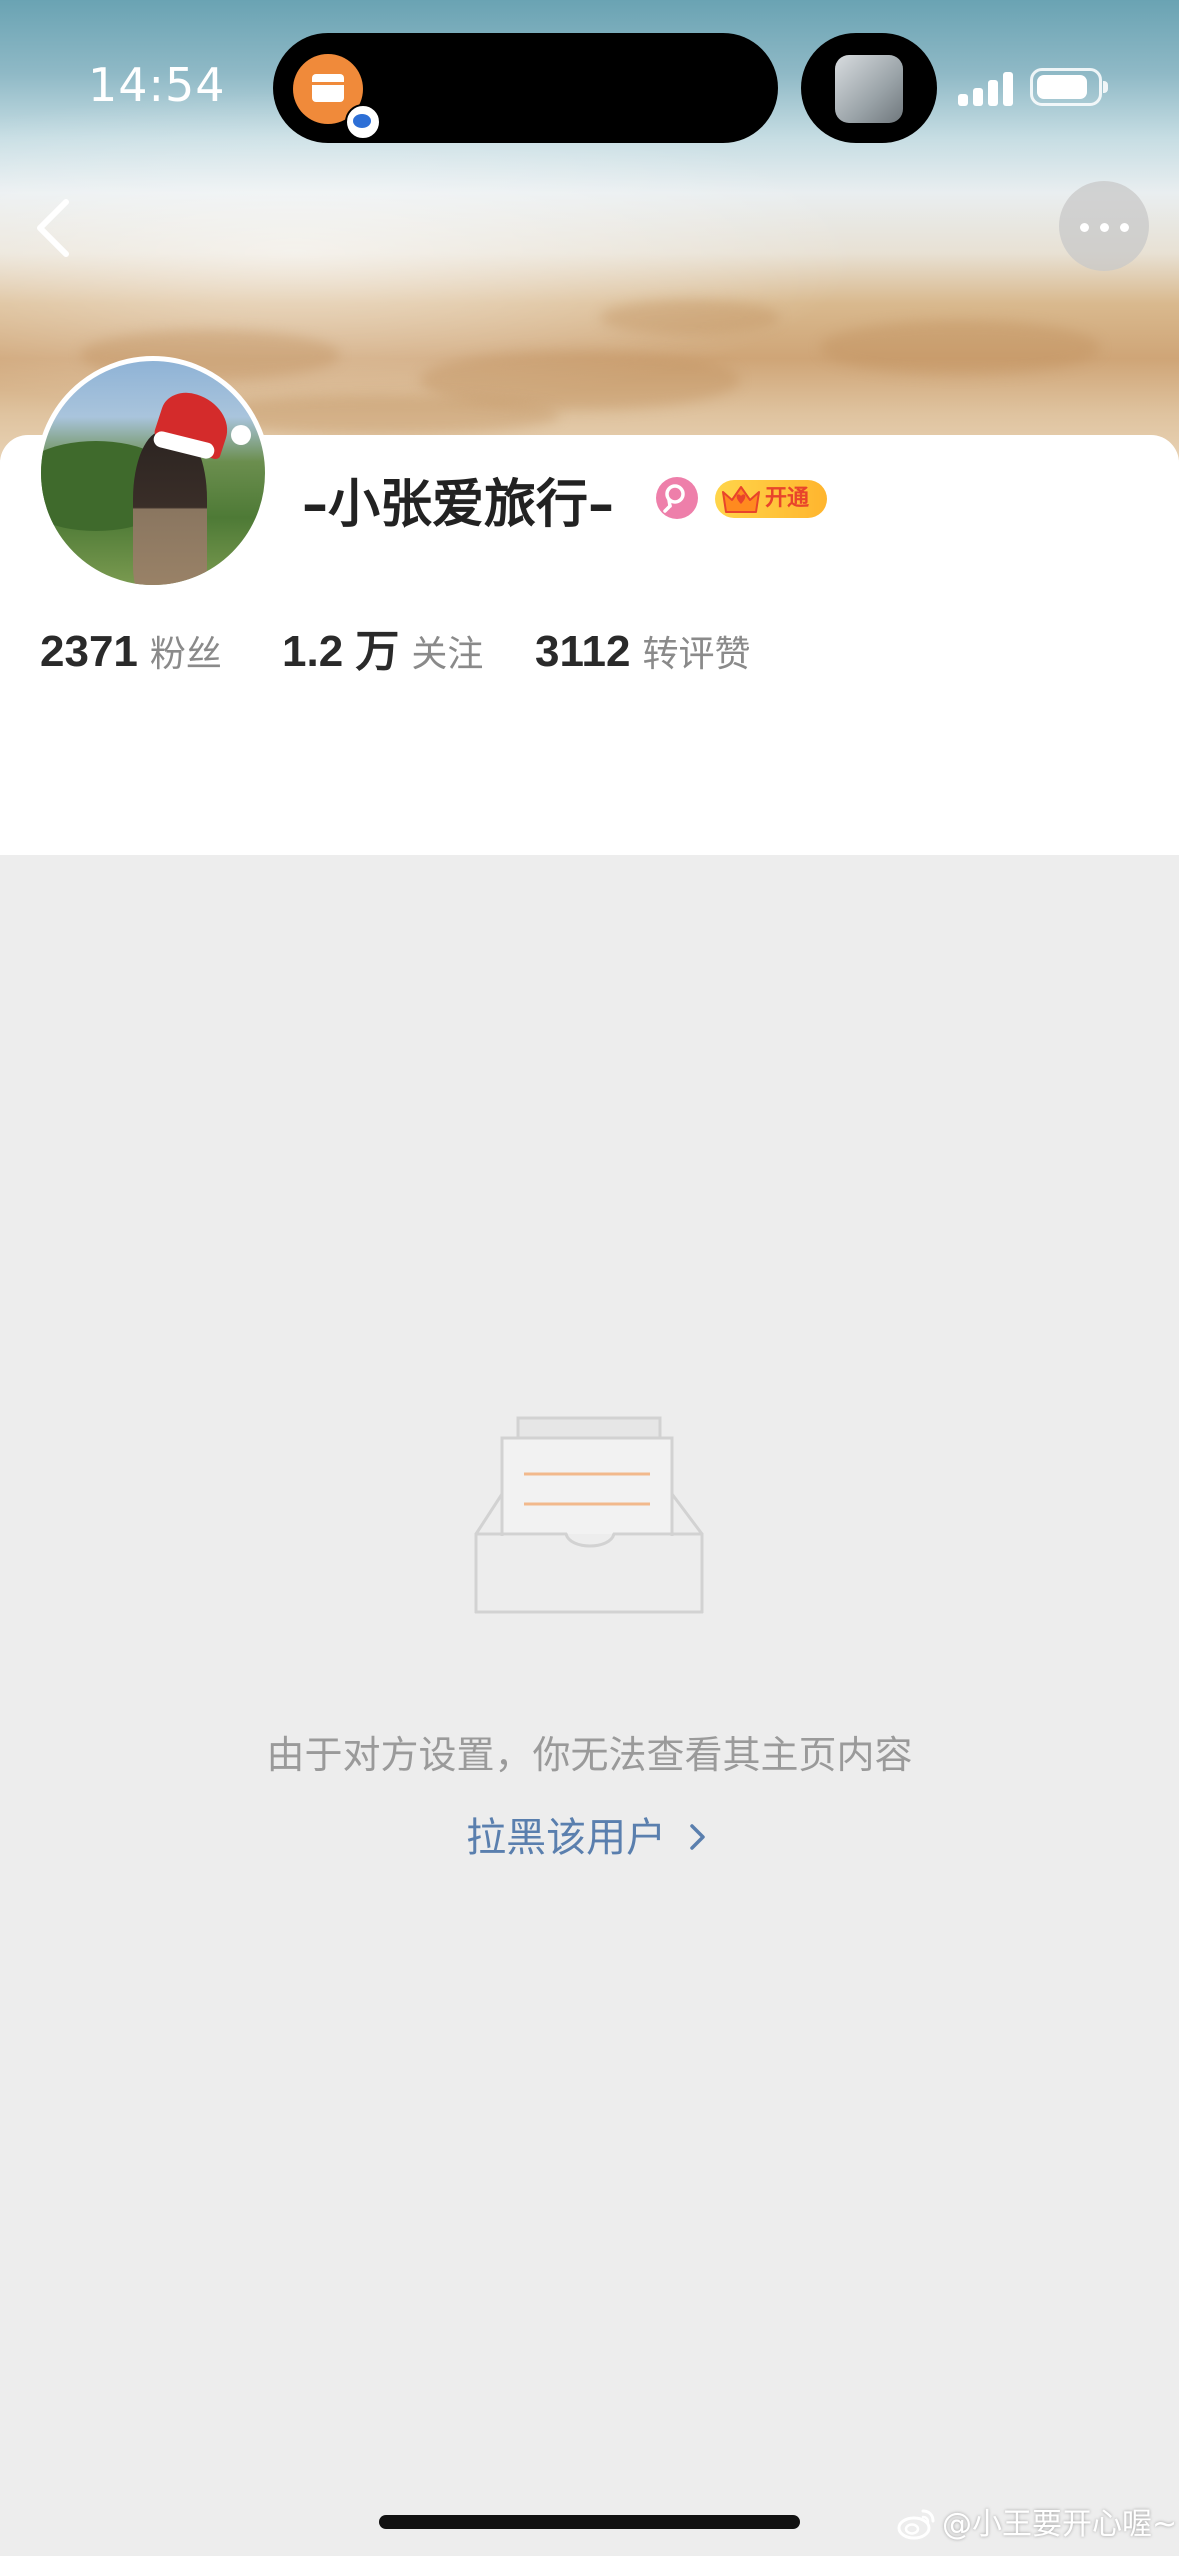 The height and width of the screenshot is (2556, 1179). I want to click on calendar-app-icon, so click(337, 97).